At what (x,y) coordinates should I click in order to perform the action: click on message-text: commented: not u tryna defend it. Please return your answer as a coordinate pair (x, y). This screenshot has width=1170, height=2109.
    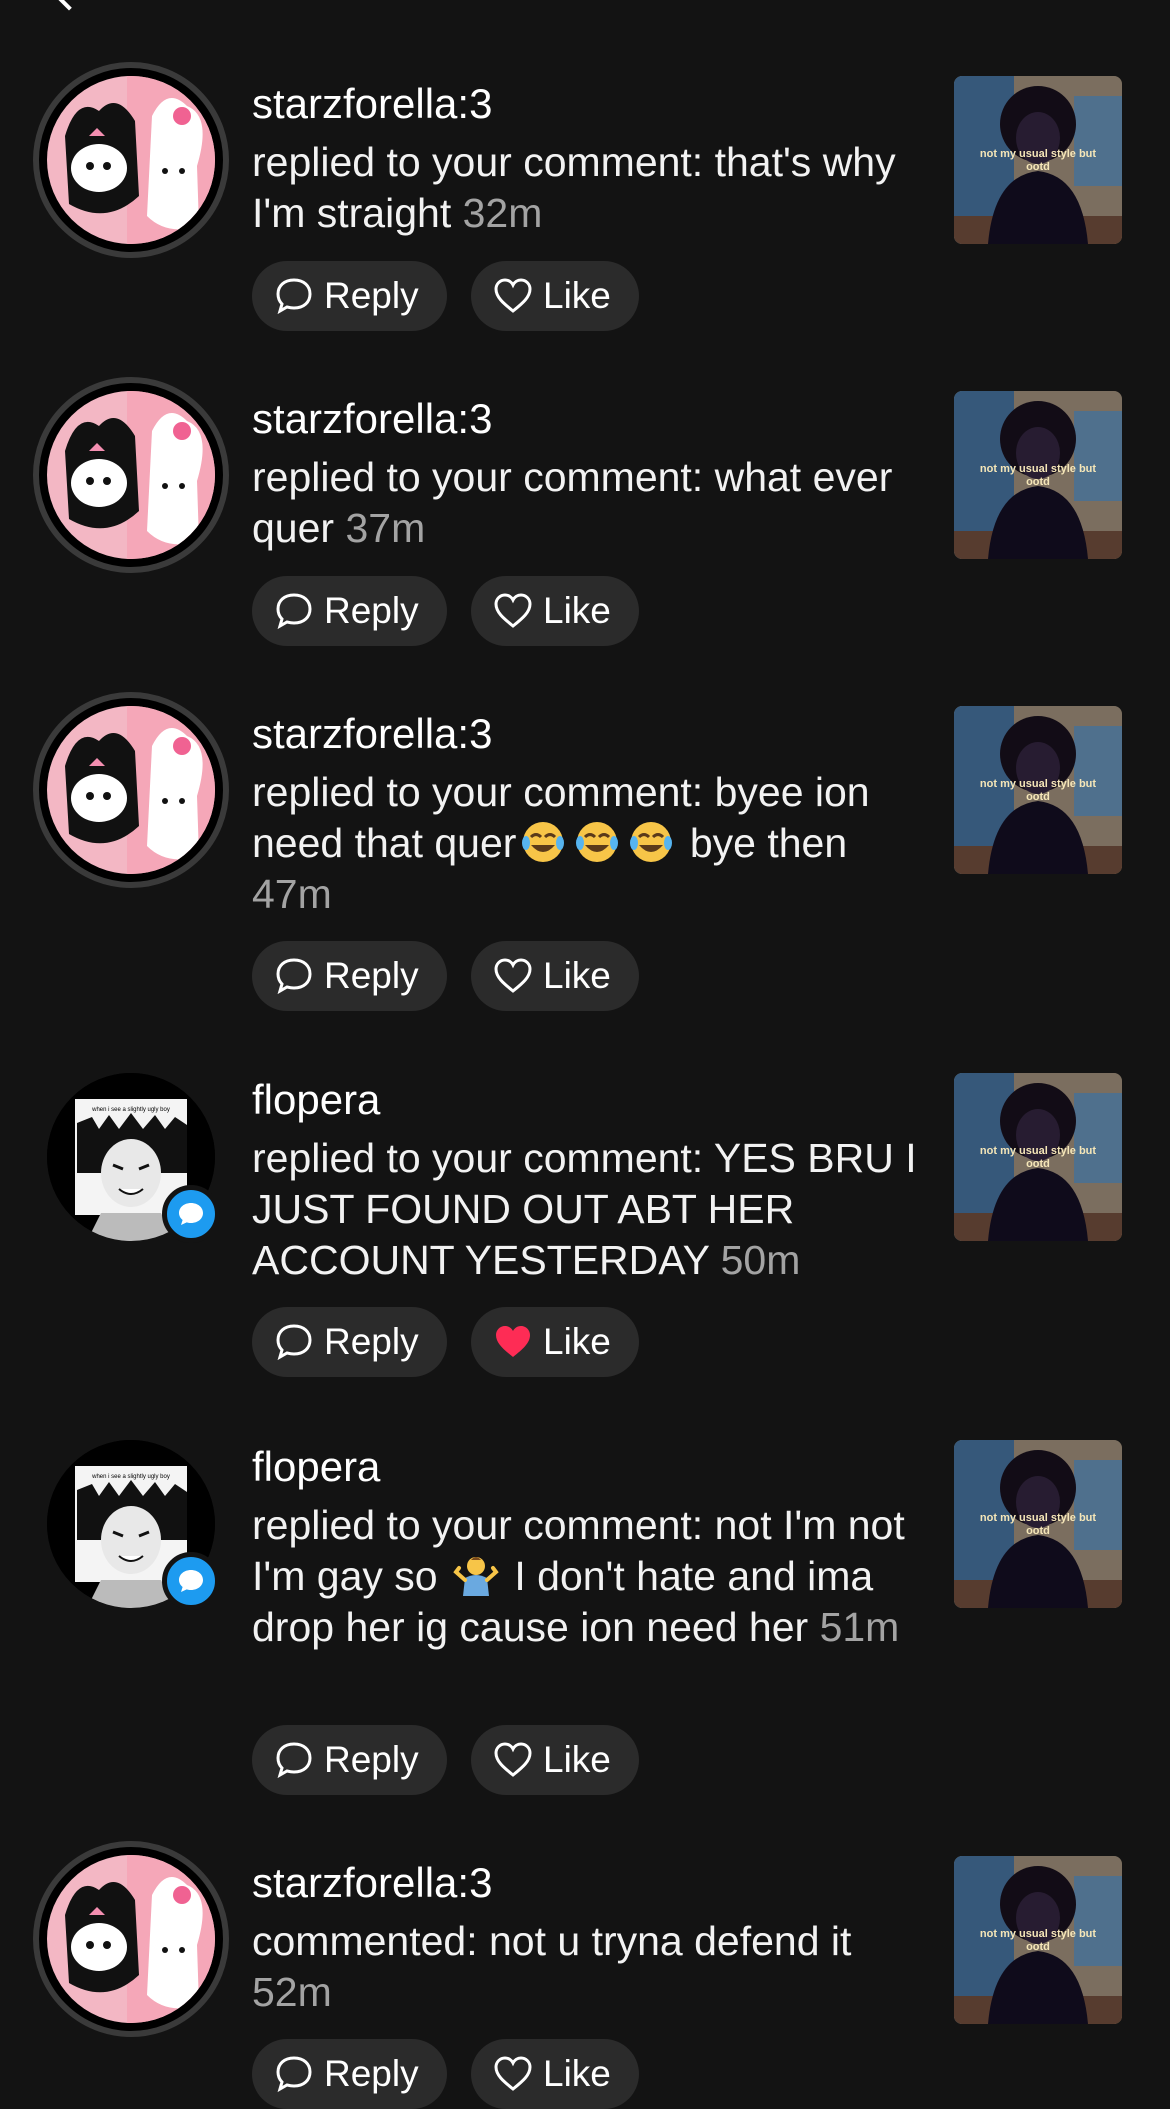
    Looking at the image, I should click on (552, 1941).